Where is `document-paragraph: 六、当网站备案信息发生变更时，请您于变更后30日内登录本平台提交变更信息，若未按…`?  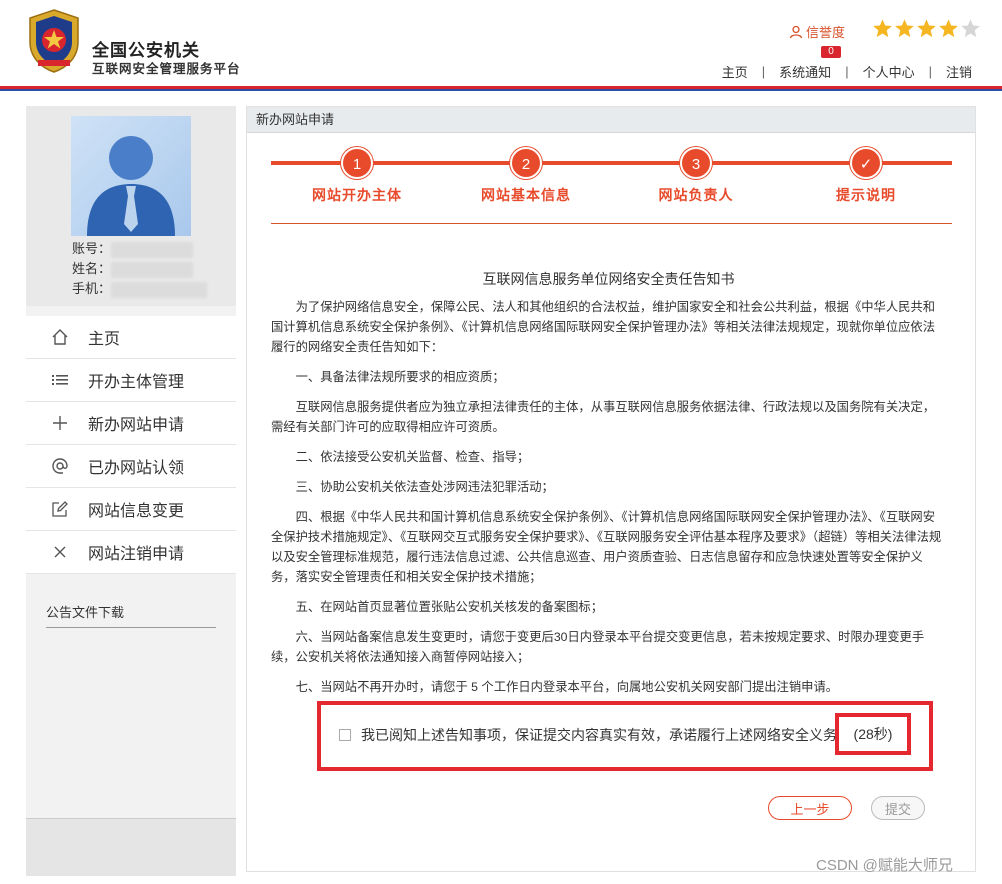
document-paragraph: 六、当网站备案信息发生变更时，请您于变更后30日内登录本平台提交变更信息，若未按… is located at coordinates (598, 647).